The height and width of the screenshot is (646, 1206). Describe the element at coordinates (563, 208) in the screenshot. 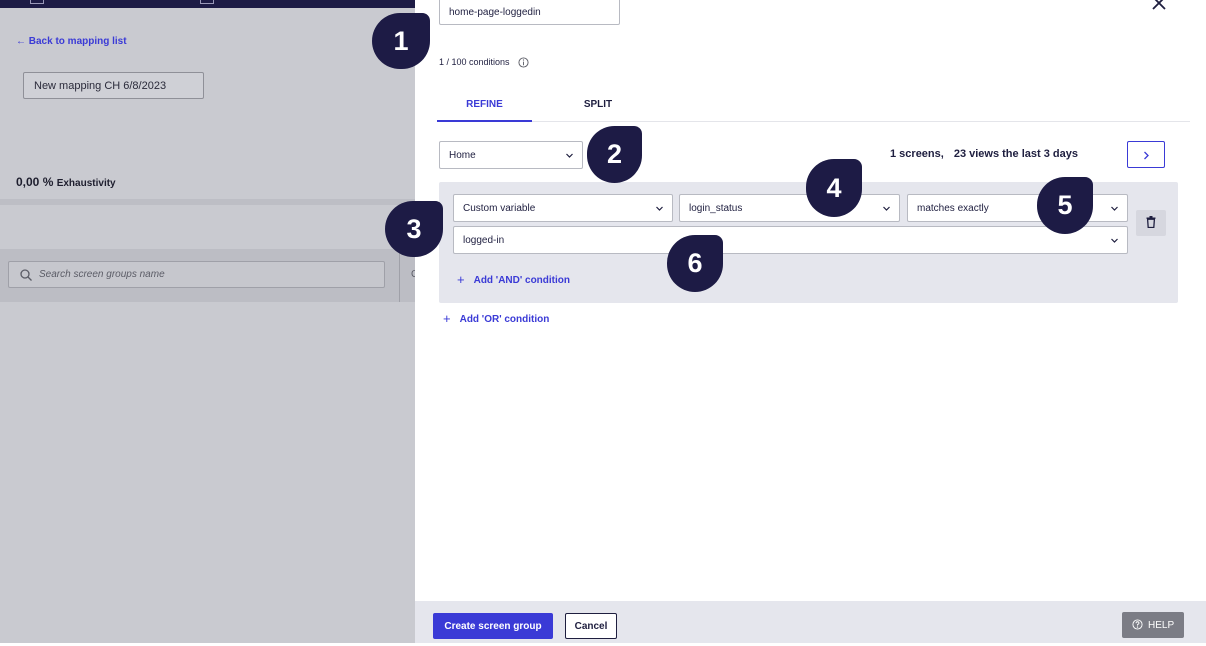

I see `condition-type-dropdown: Custom variable` at that location.